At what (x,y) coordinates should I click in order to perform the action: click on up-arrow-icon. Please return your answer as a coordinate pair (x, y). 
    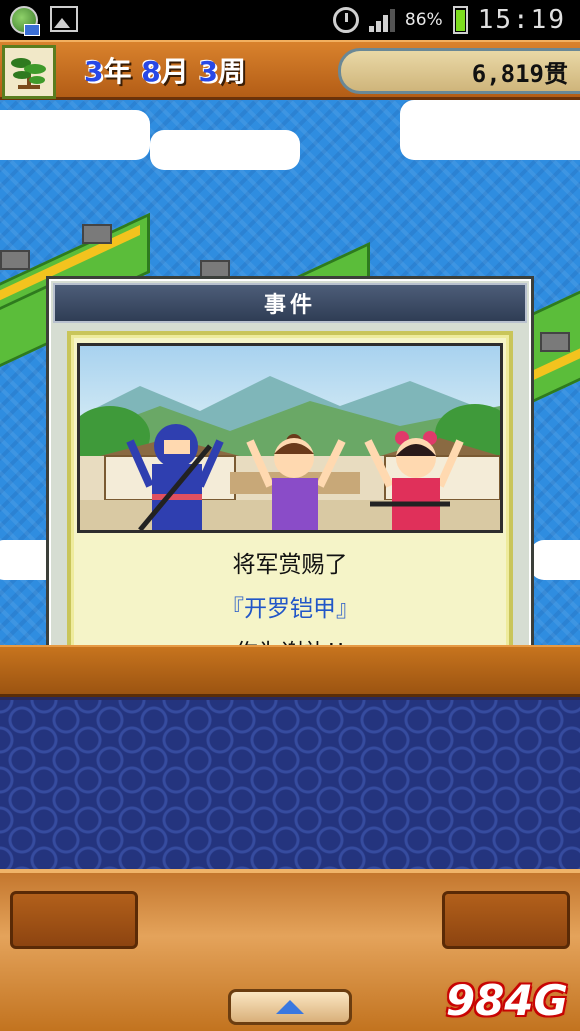
    Looking at the image, I should click on (290, 1007).